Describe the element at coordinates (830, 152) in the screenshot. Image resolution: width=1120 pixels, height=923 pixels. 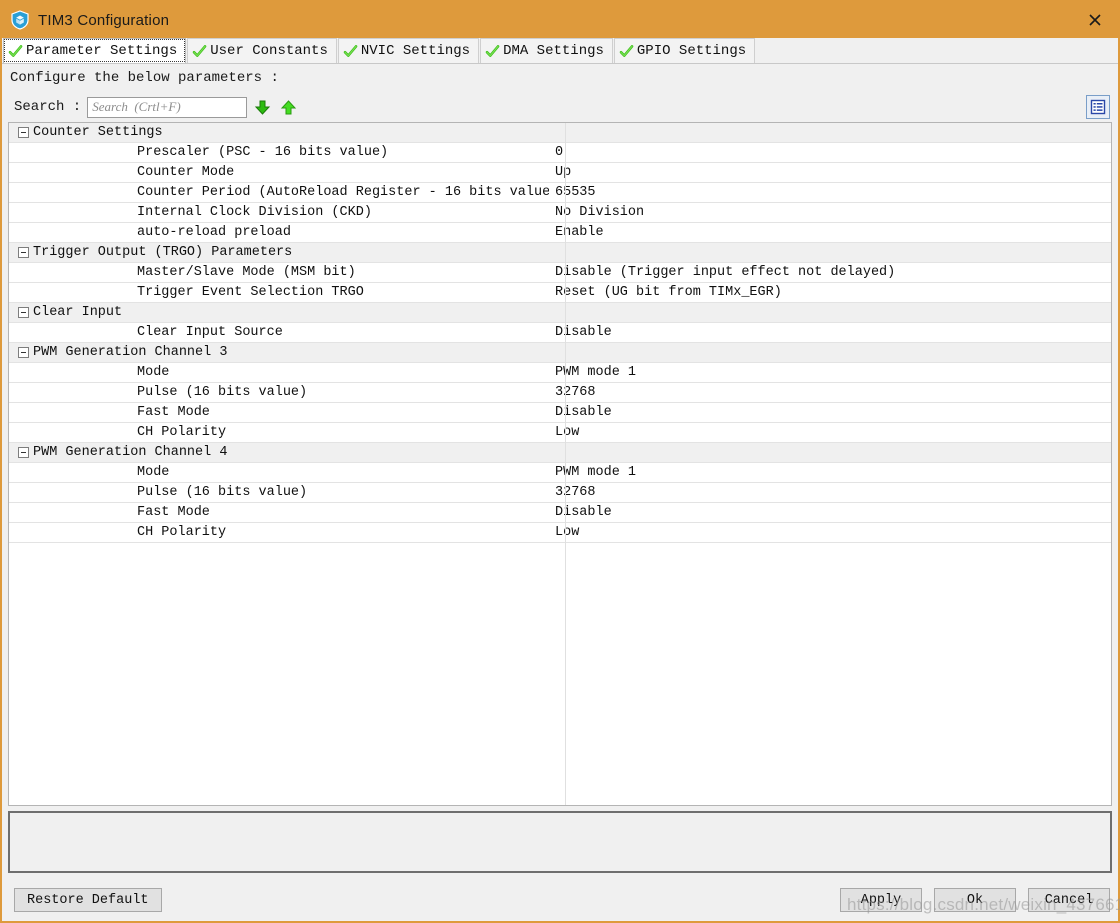
I see `parameter-value-cell: 0` at that location.